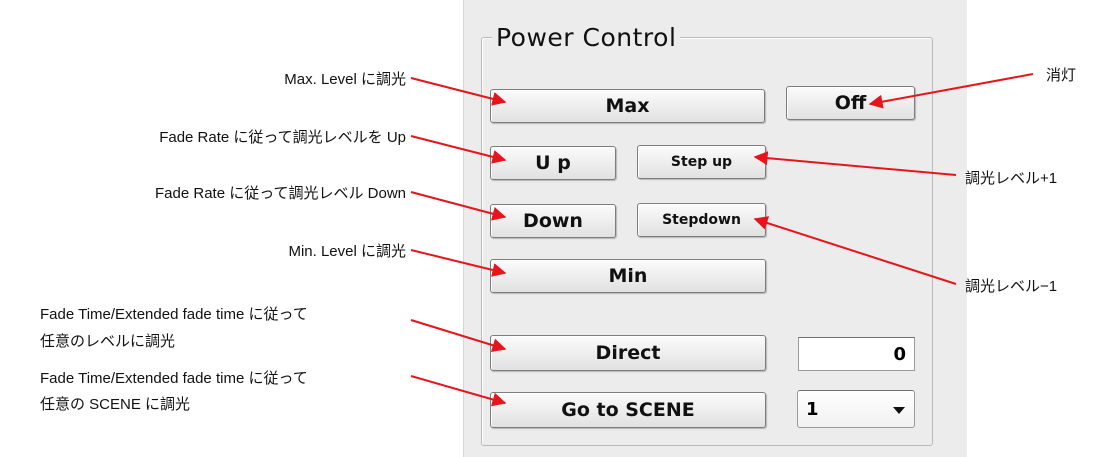 The width and height of the screenshot is (1102, 457). I want to click on arrow-direct, so click(458, 335).